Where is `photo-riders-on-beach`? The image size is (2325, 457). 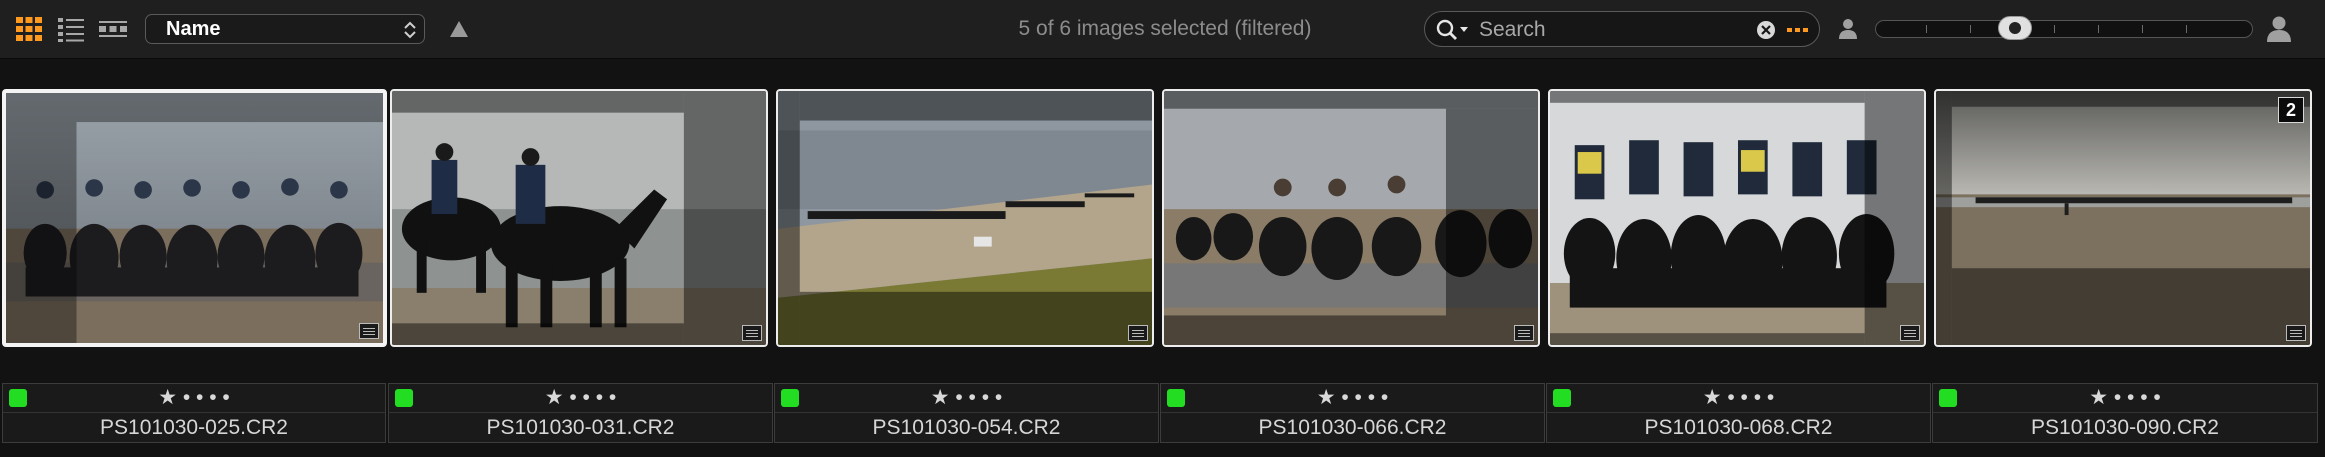
photo-riders-on-beach is located at coordinates (194, 218).